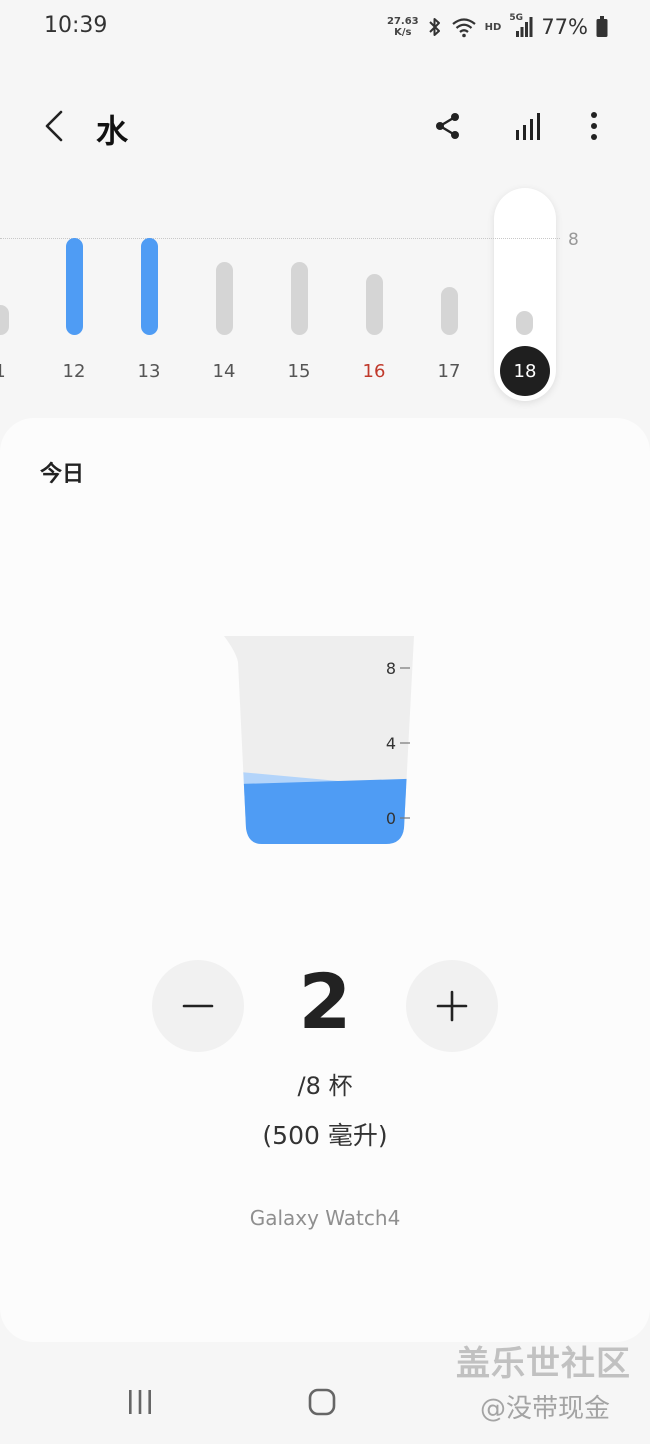  I want to click on more-options-icon, so click(594, 126).